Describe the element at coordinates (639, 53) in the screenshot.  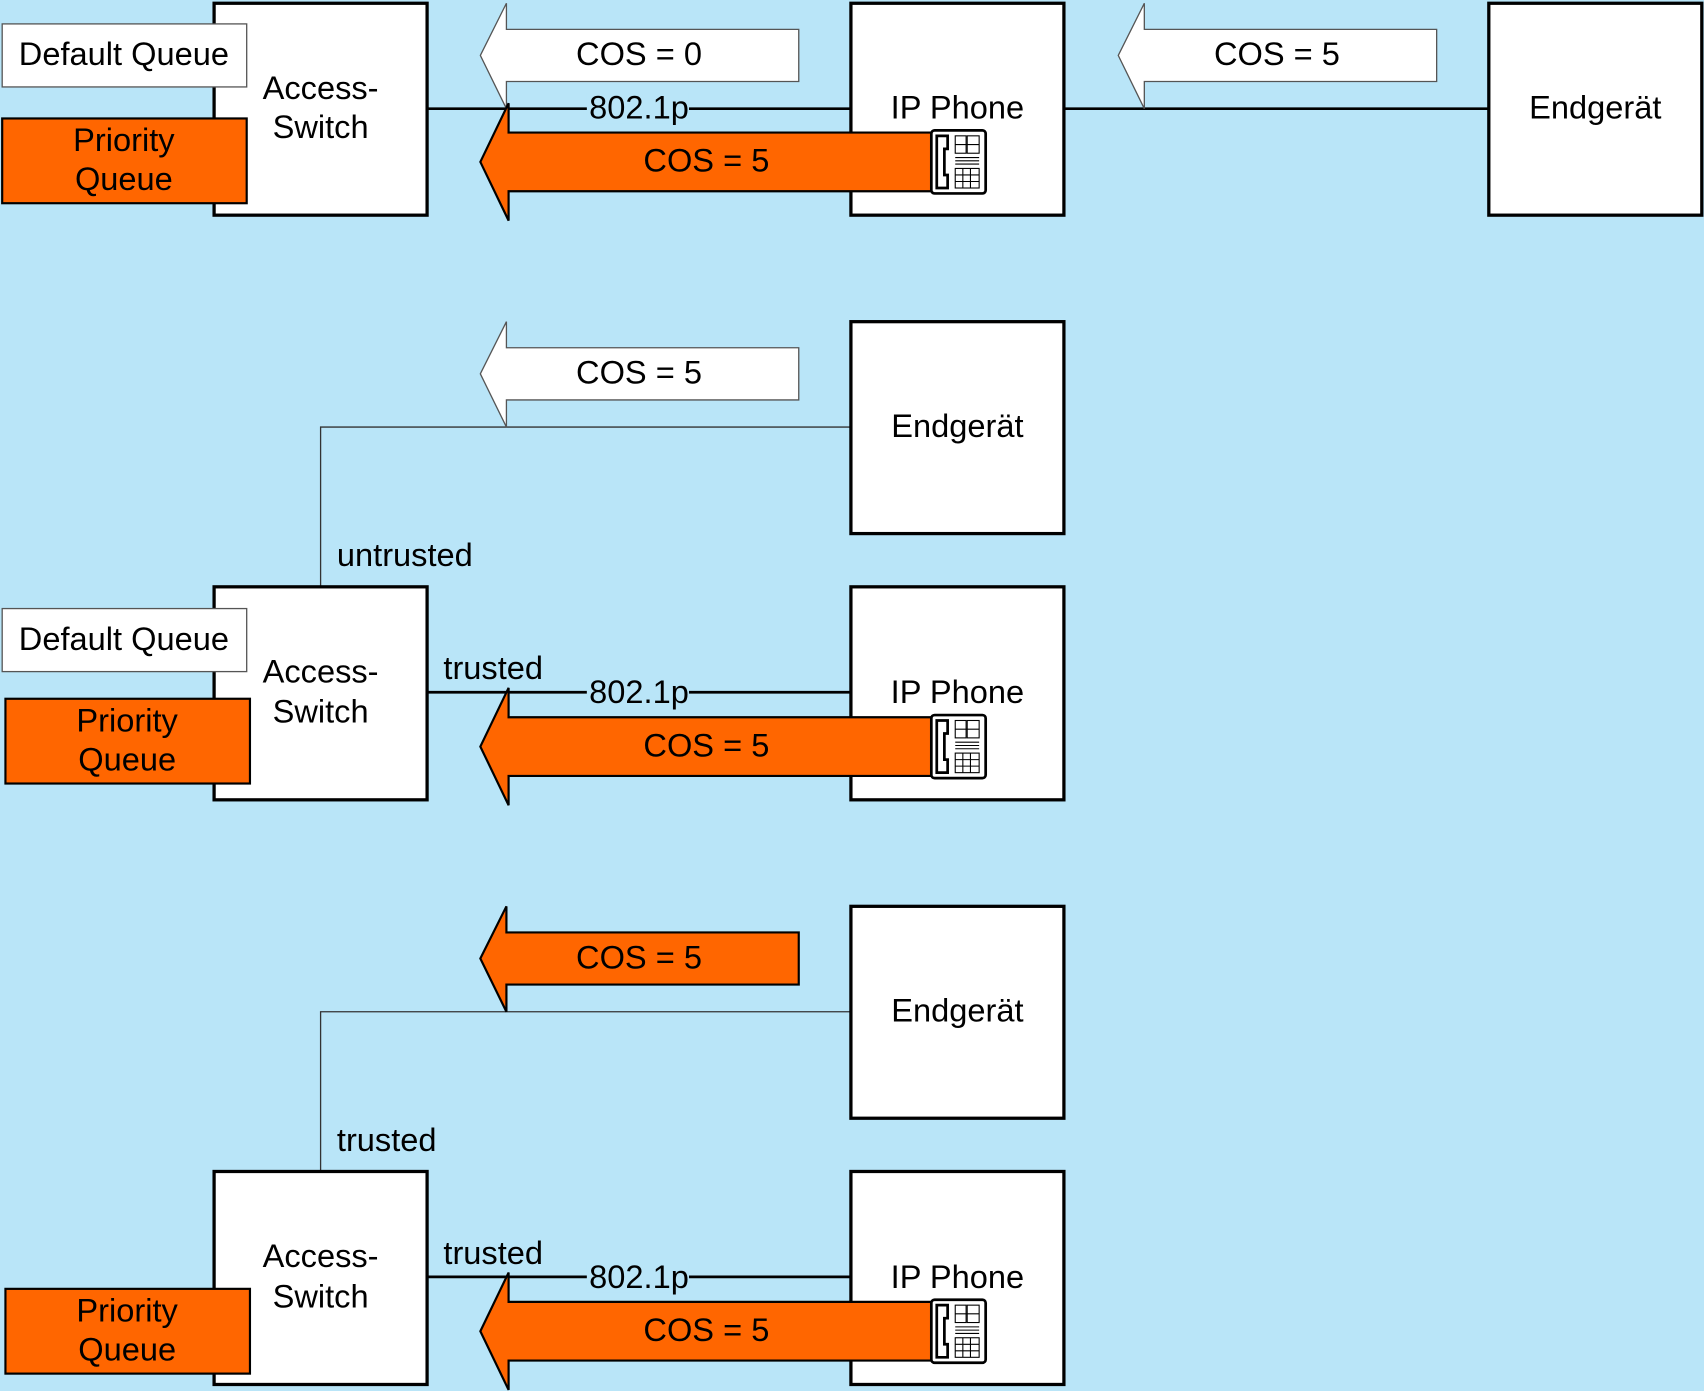
I see `cos-label: COS = 0` at that location.